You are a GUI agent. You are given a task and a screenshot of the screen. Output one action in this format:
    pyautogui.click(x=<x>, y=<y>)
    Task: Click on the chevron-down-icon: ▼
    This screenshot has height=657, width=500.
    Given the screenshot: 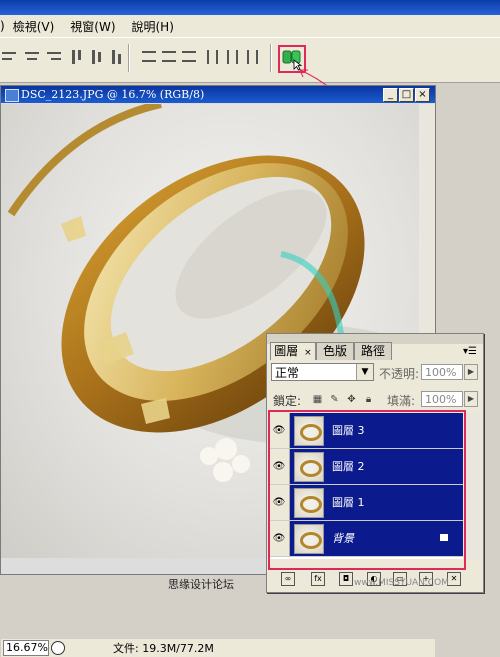 What is the action you would take?
    pyautogui.click(x=364, y=372)
    